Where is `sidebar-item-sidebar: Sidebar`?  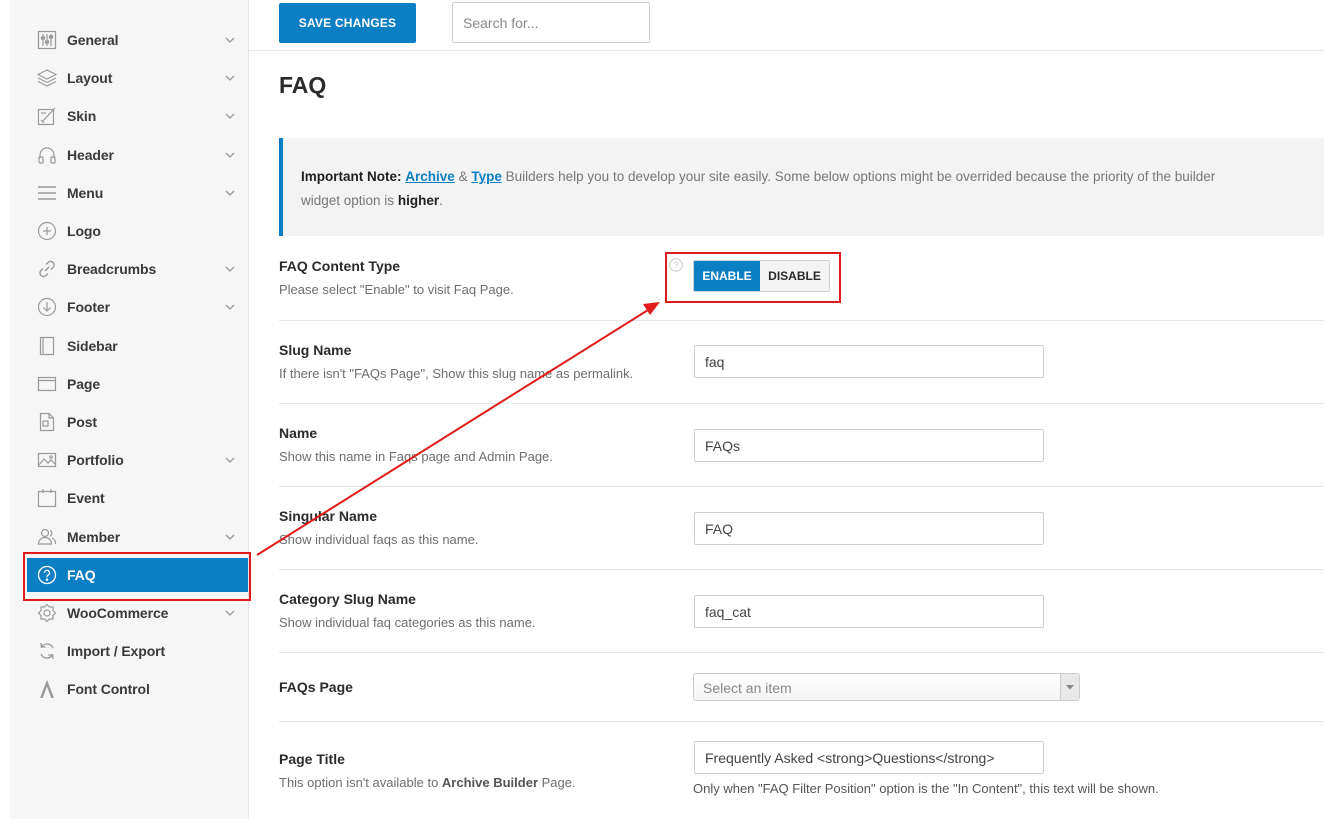 sidebar-item-sidebar: Sidebar is located at coordinates (137, 346).